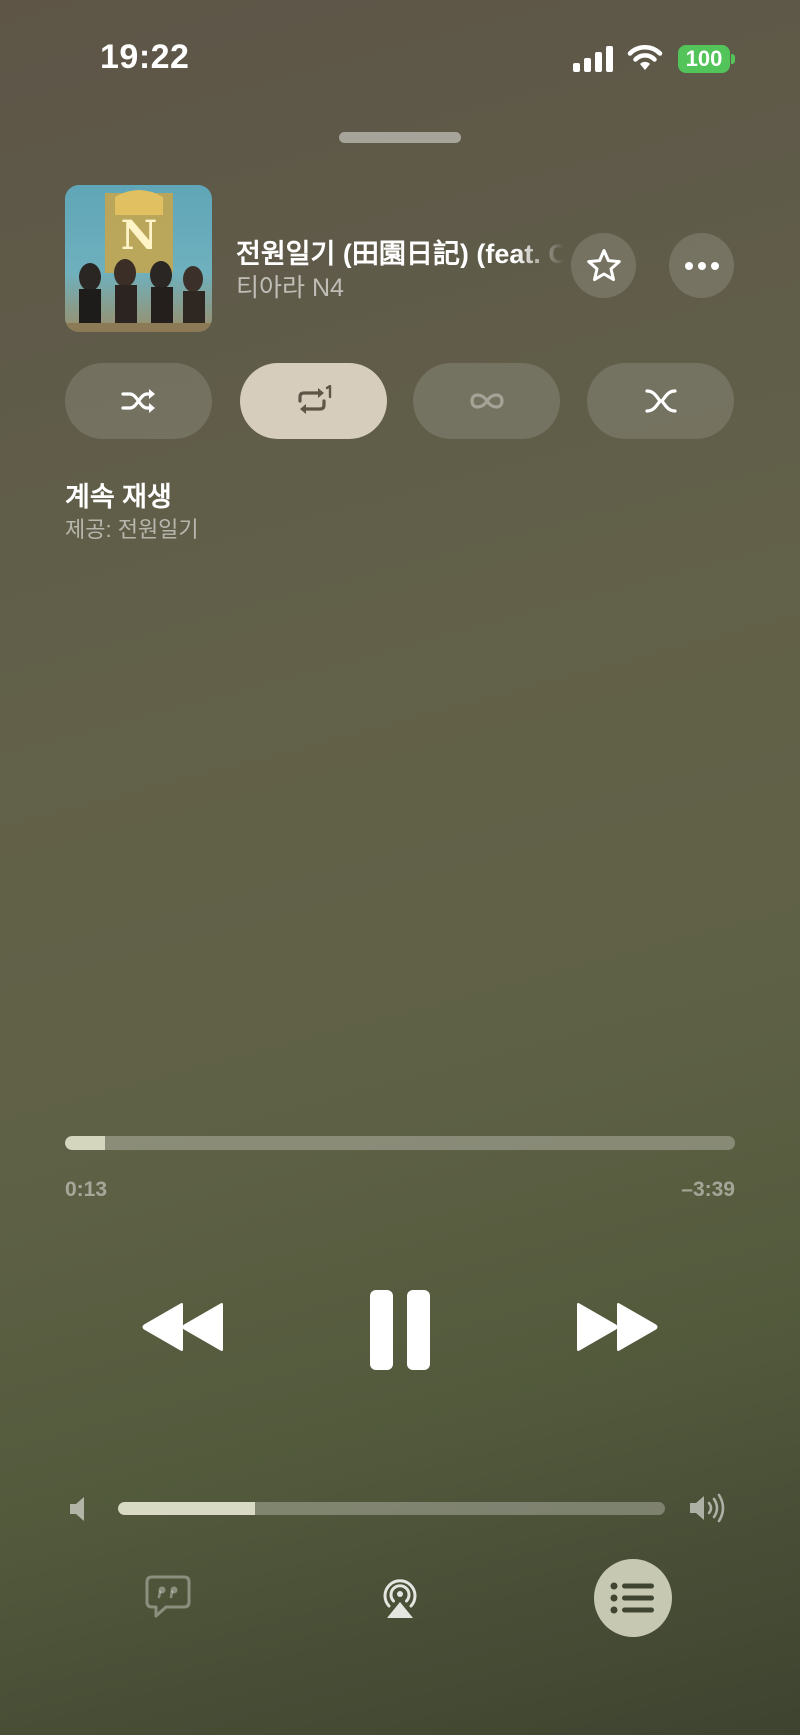  Describe the element at coordinates (186, 1508) in the screenshot. I see `volume-fill` at that location.